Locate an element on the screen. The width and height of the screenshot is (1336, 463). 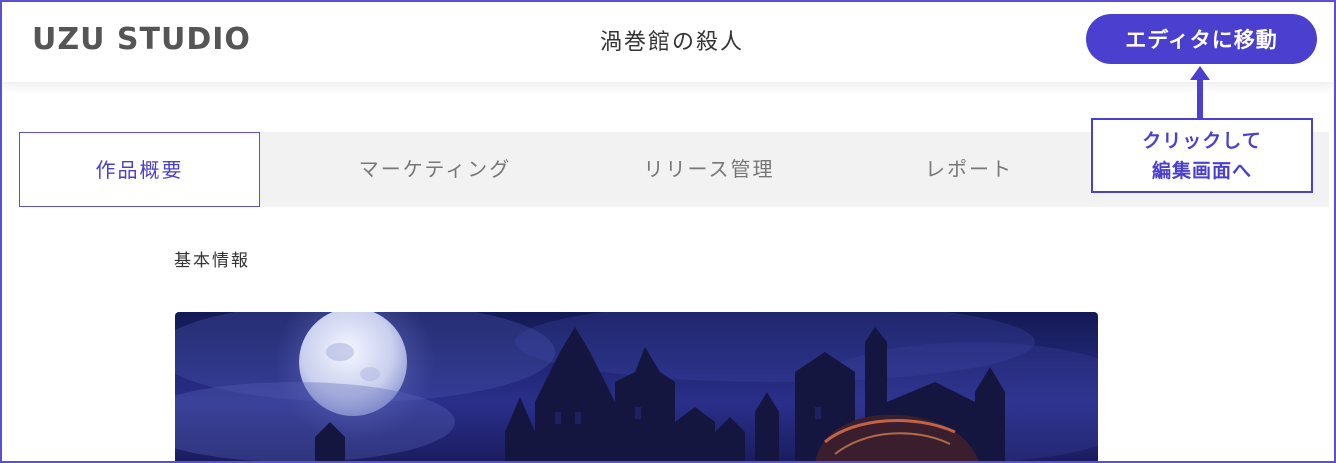
tab-release-management: リリース管理 is located at coordinates (709, 169).